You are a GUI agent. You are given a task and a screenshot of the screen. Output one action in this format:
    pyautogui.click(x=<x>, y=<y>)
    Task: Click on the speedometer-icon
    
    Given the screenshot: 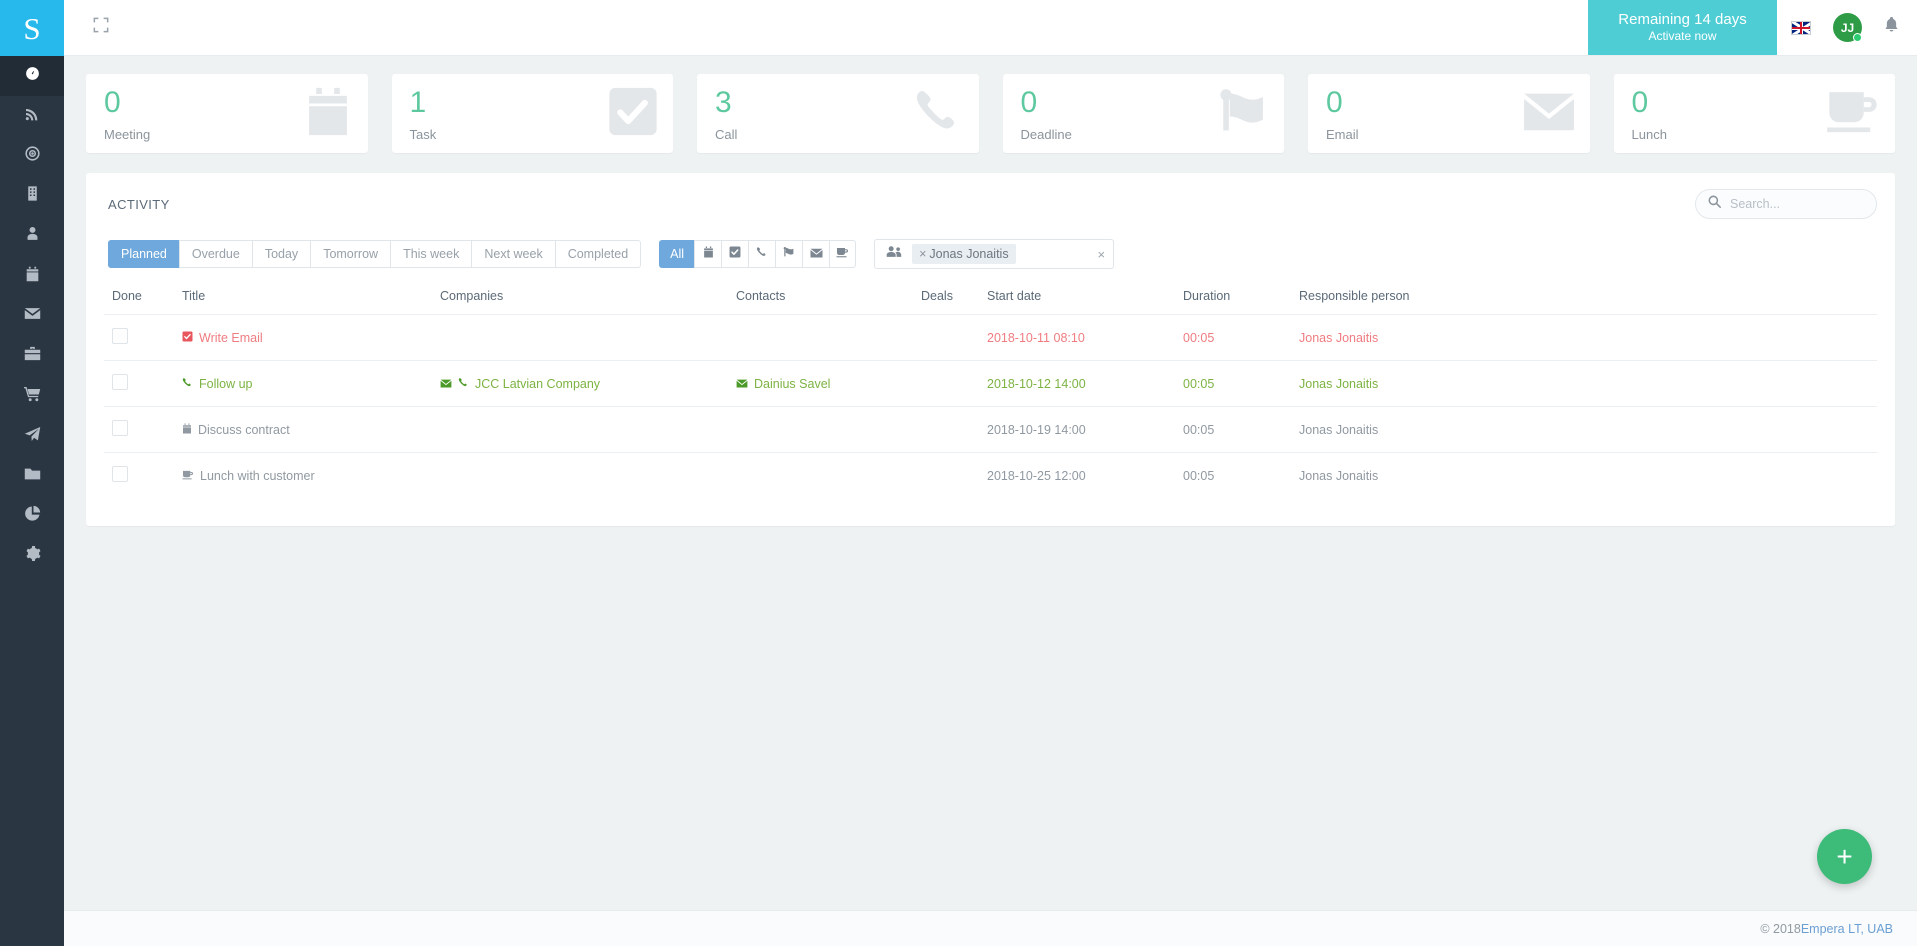 What is the action you would take?
    pyautogui.click(x=32, y=76)
    